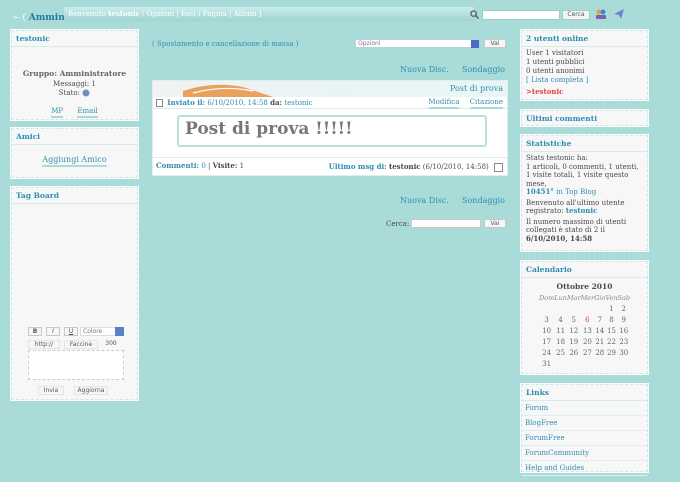 The image size is (680, 482). What do you see at coordinates (540, 191) in the screenshot?
I see `stats-rank: 10451°` at bounding box center [540, 191].